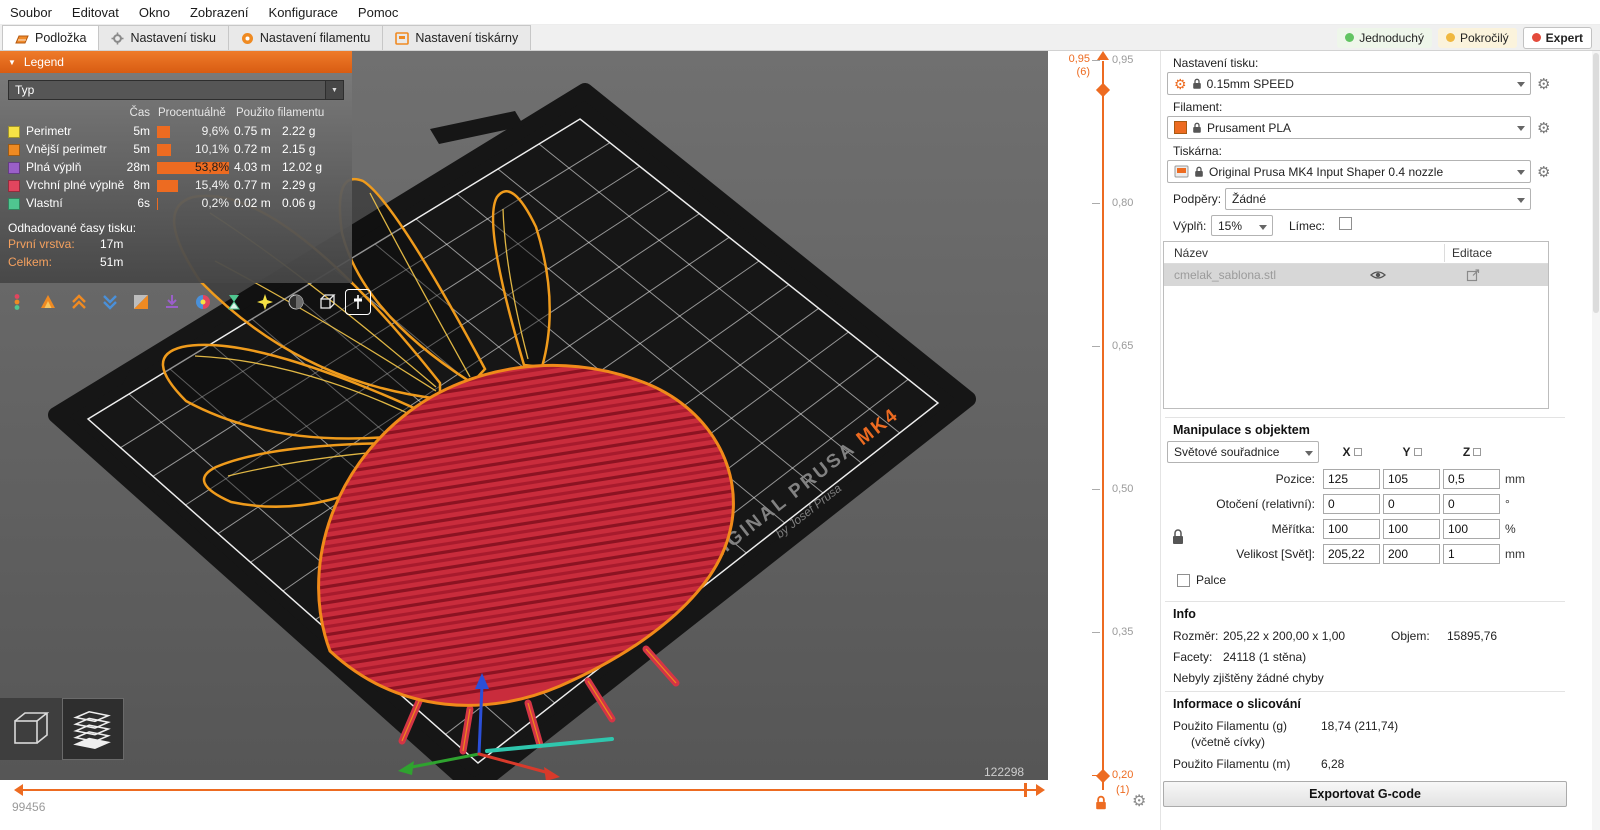 This screenshot has height=830, width=1600. Describe the element at coordinates (1349, 127) in the screenshot. I see `filament-select: Prusament PLA` at that location.